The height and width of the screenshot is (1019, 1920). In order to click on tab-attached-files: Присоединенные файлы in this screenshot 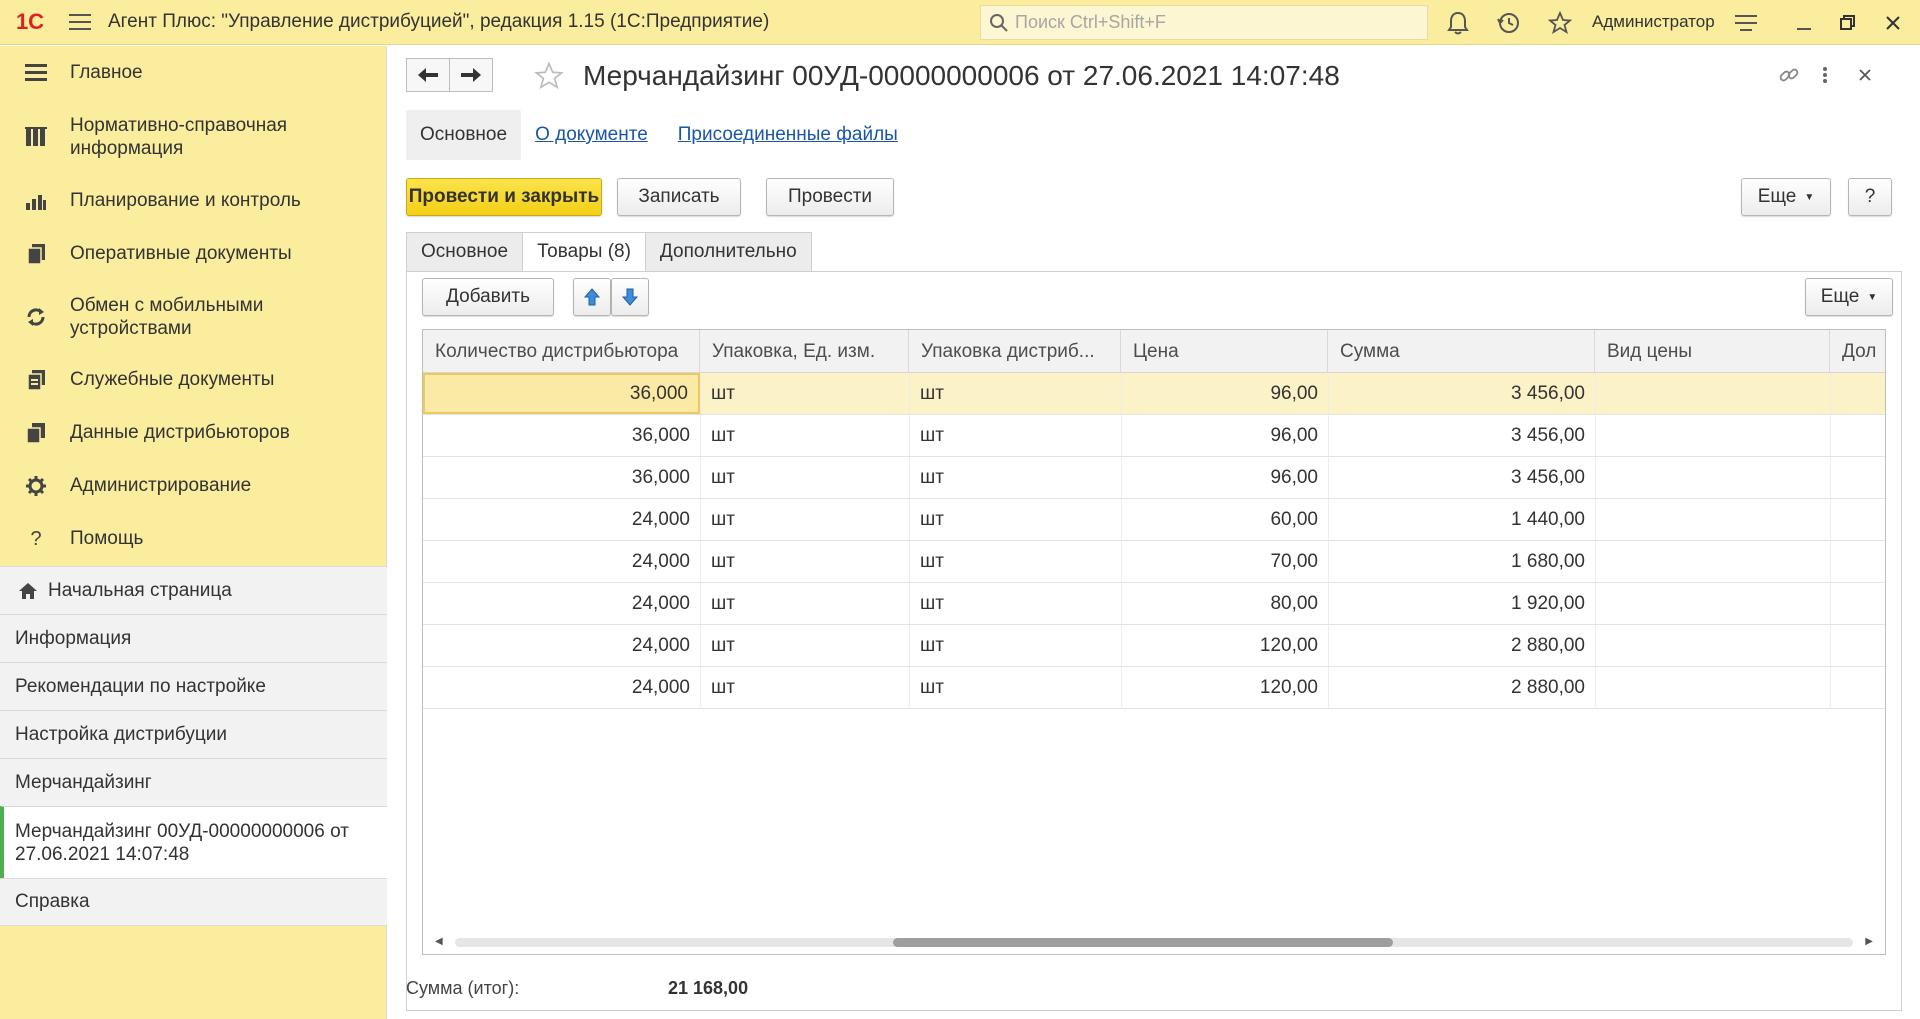, I will do `click(787, 135)`.